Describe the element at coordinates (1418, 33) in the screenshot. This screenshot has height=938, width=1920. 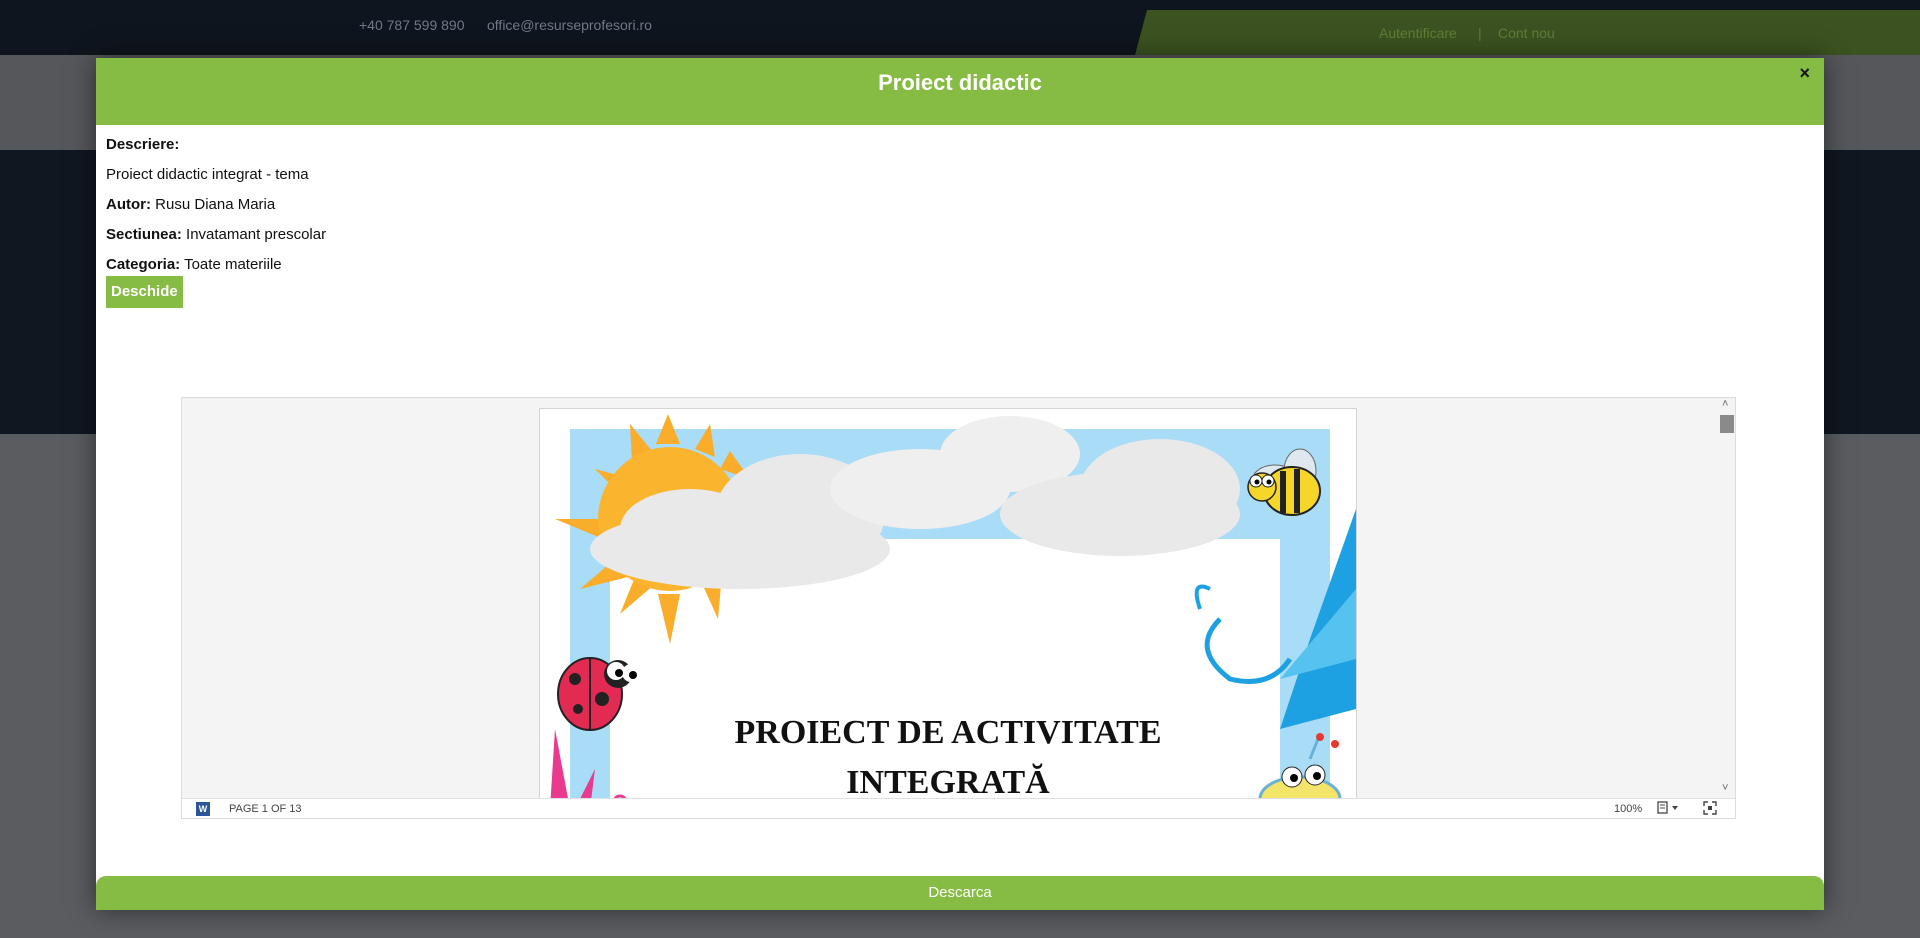
I see `login-link: Autentificare` at that location.